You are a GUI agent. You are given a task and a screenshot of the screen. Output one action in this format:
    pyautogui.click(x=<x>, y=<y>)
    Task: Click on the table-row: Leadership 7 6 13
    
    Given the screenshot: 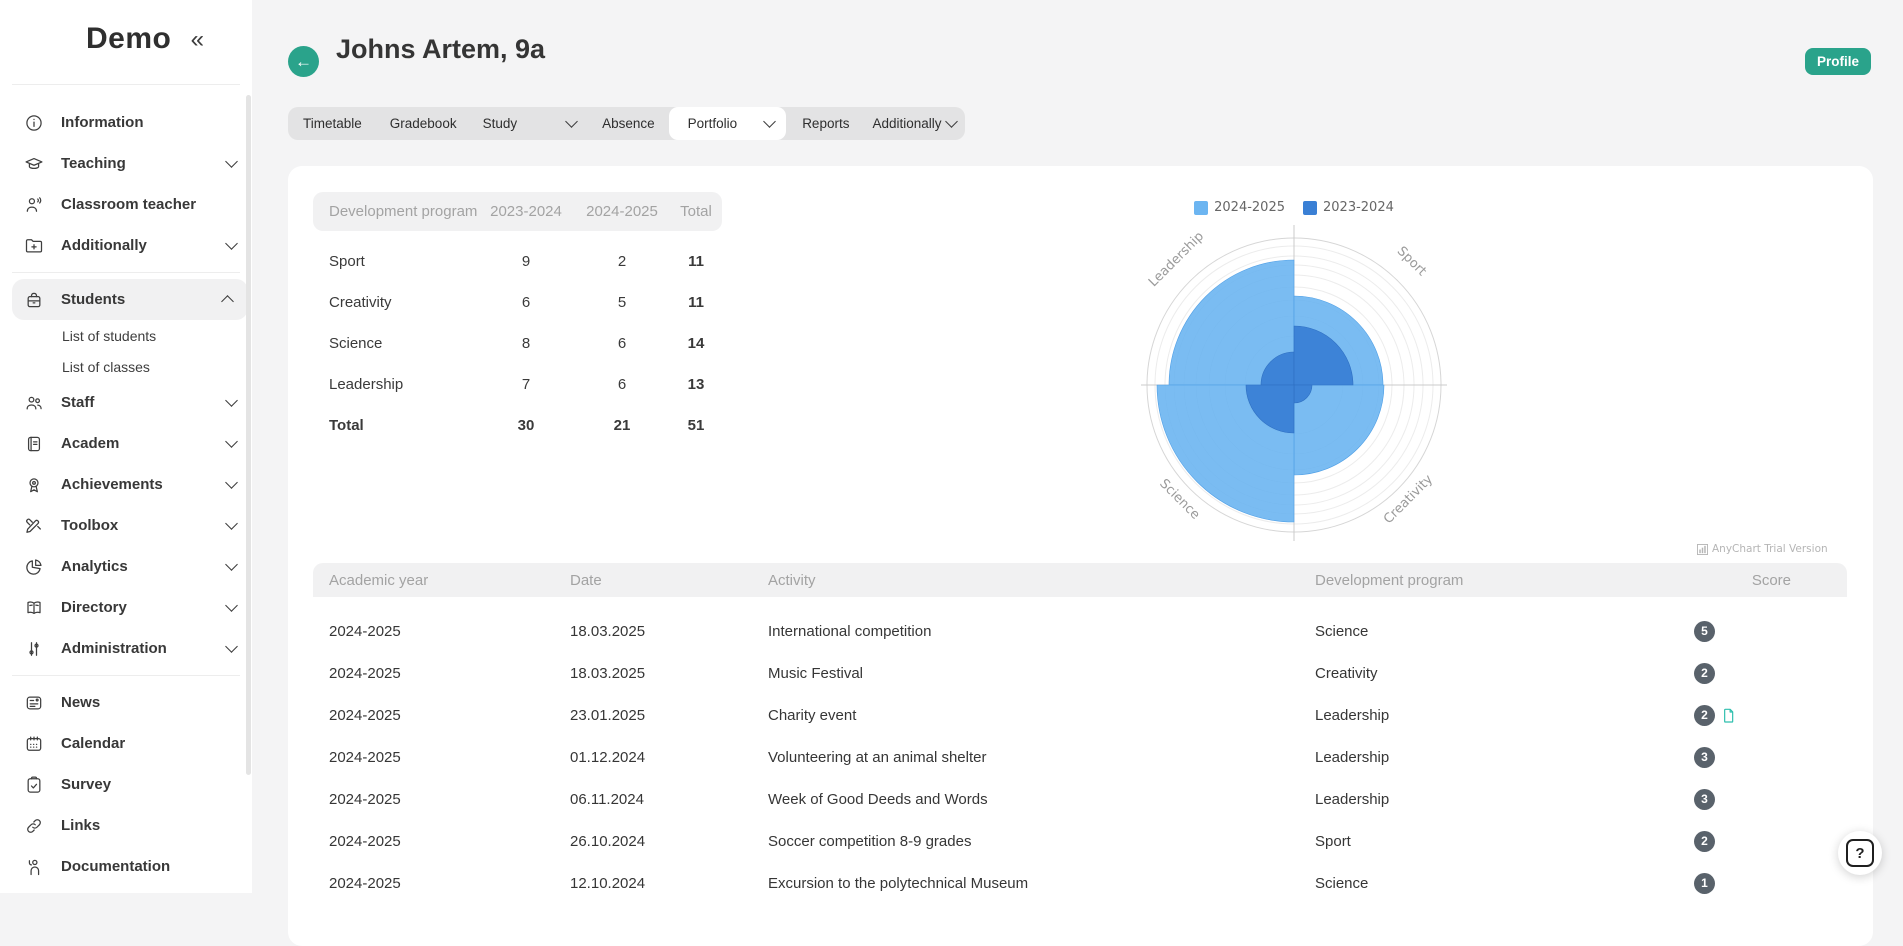 What is the action you would take?
    pyautogui.click(x=517, y=384)
    